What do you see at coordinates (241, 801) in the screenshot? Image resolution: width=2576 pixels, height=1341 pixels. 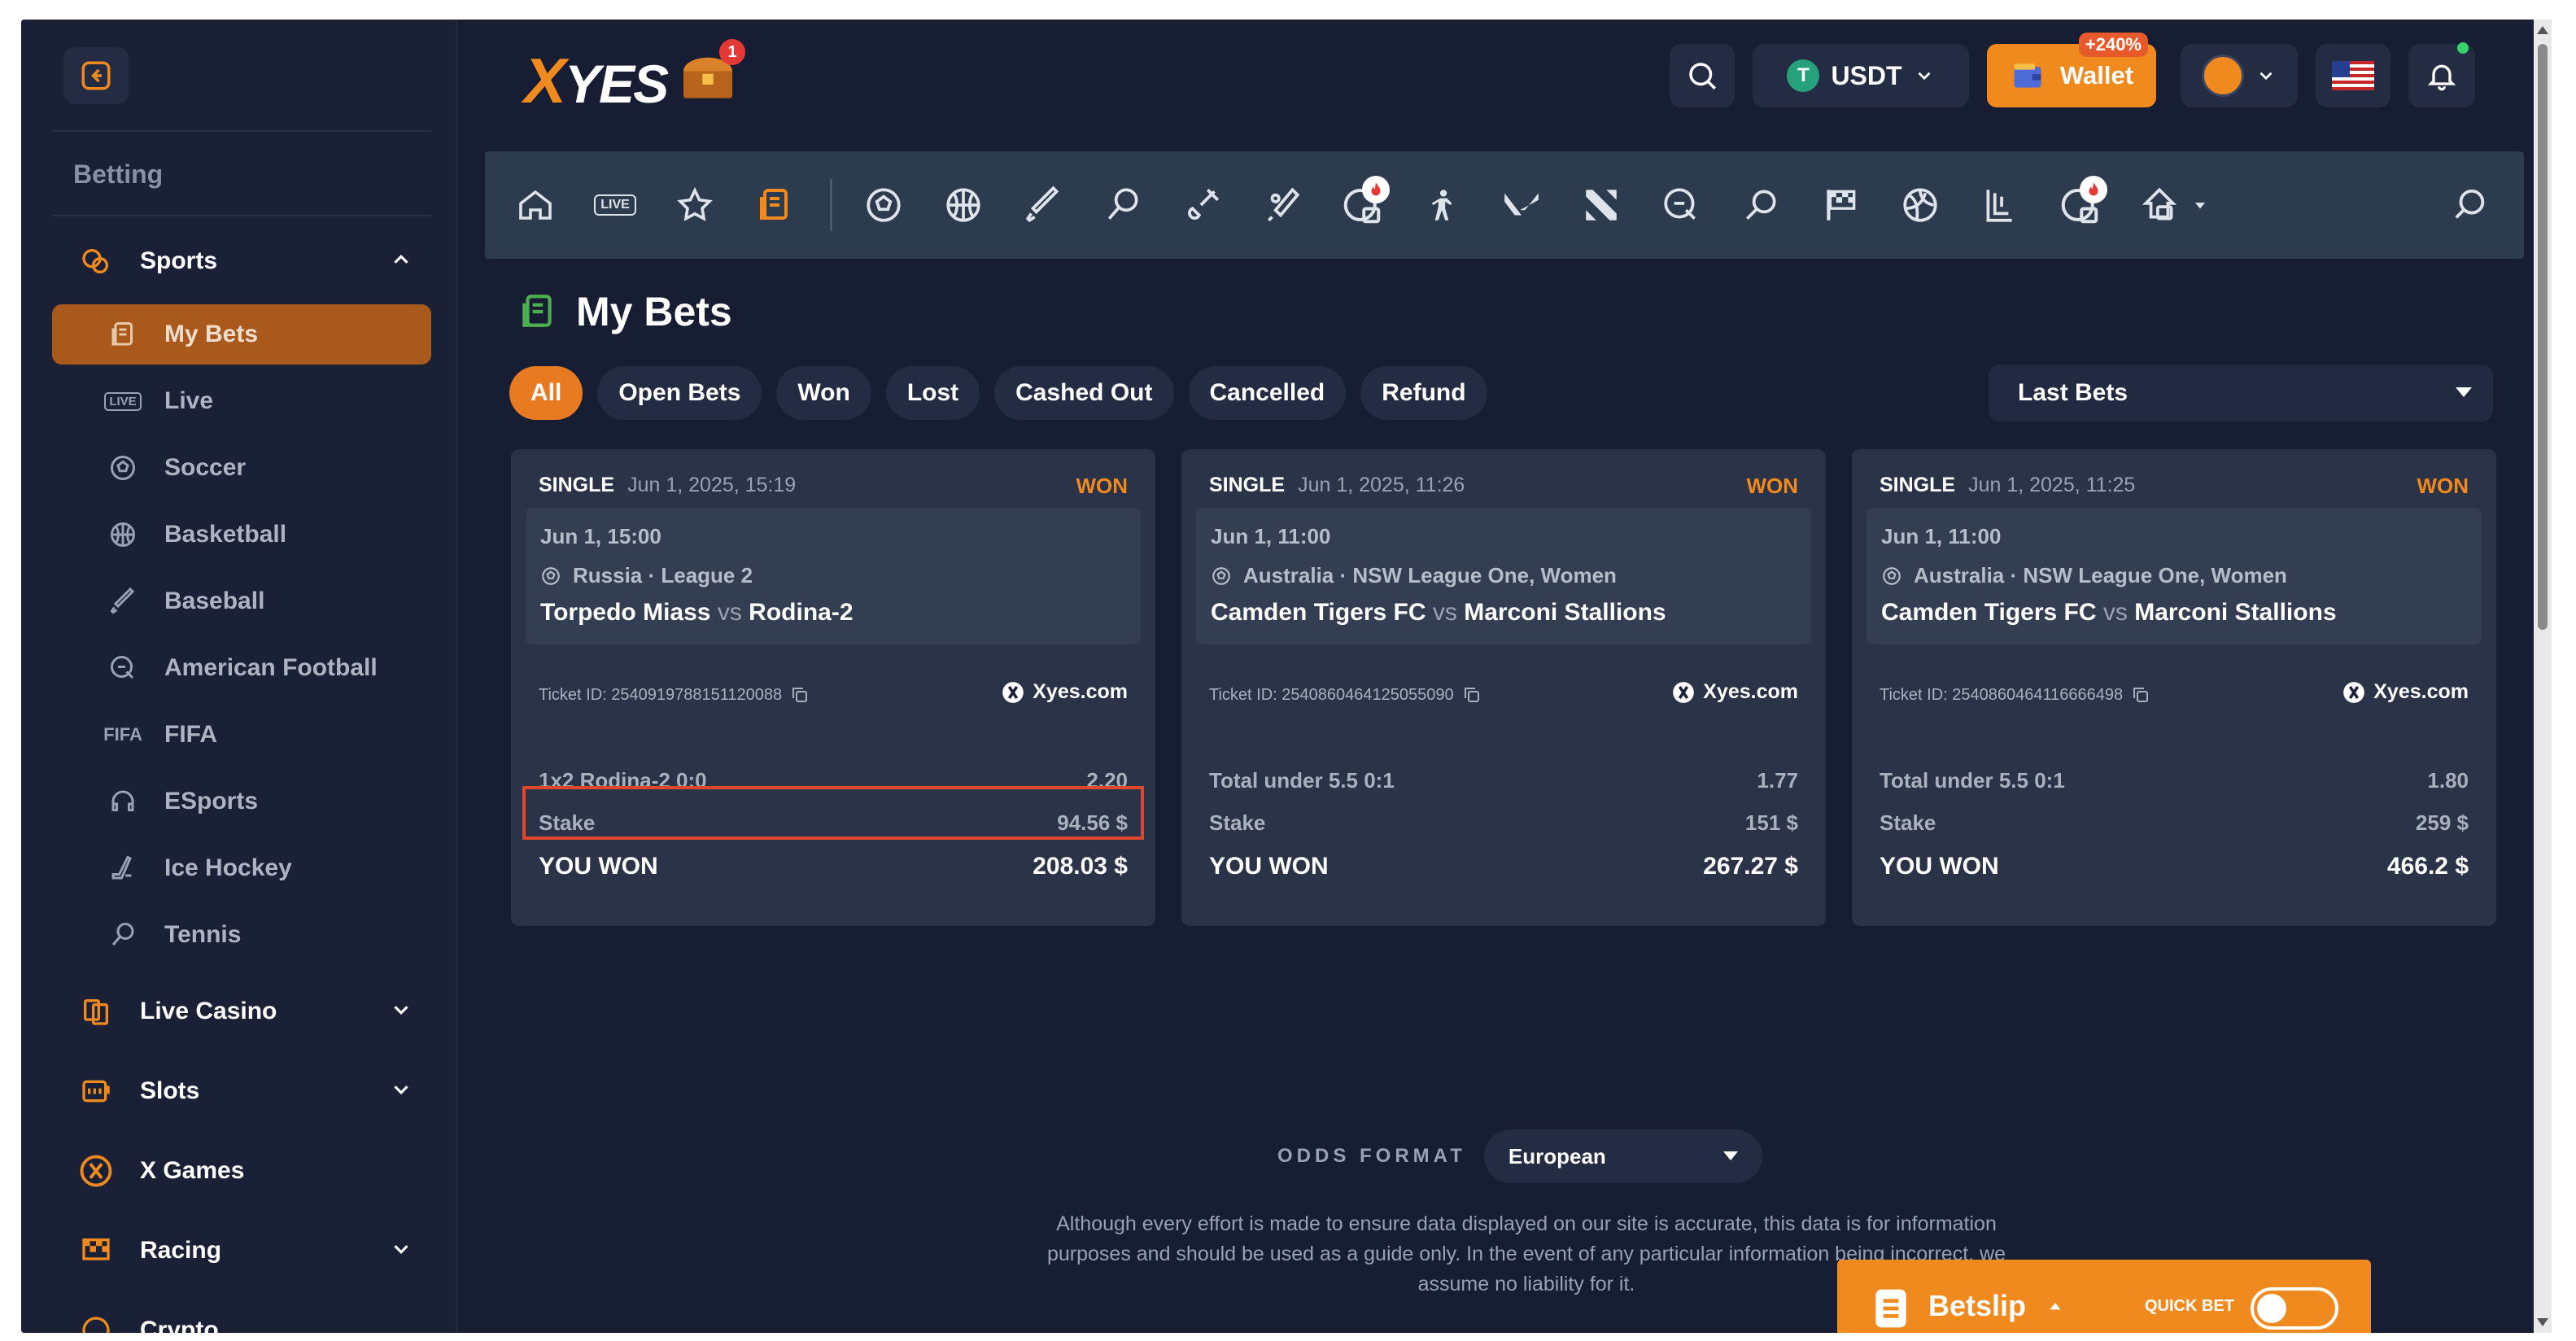 I see `sidebar-item-esports: ESports` at bounding box center [241, 801].